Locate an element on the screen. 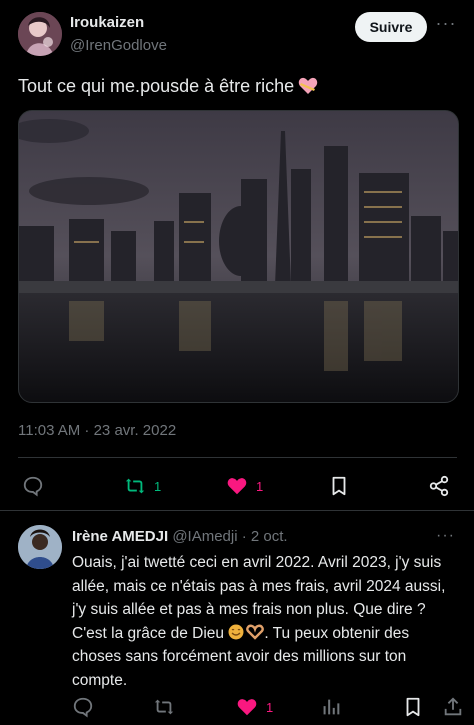  author-handle: @IrenGodlove is located at coordinates (118, 45).